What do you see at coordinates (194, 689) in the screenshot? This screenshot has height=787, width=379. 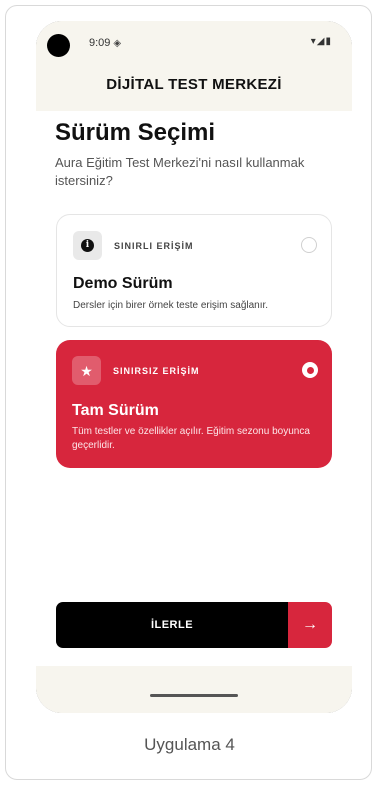 I see `bottom-bar` at bounding box center [194, 689].